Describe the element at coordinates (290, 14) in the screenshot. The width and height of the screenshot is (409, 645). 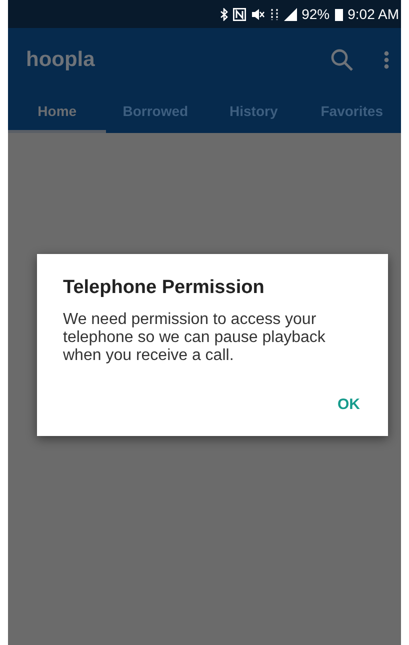
I see `signal-icon` at that location.